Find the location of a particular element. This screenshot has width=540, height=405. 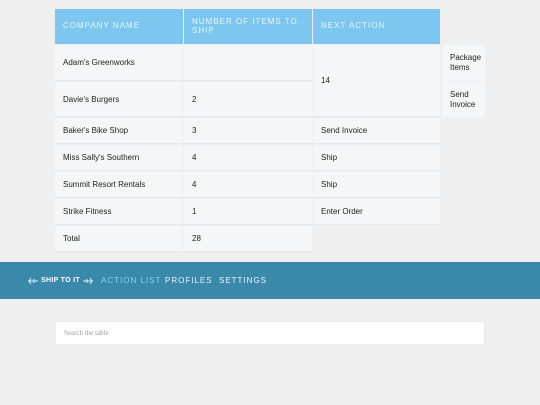

table-row-company: Davie's Burgers is located at coordinates (119, 99).